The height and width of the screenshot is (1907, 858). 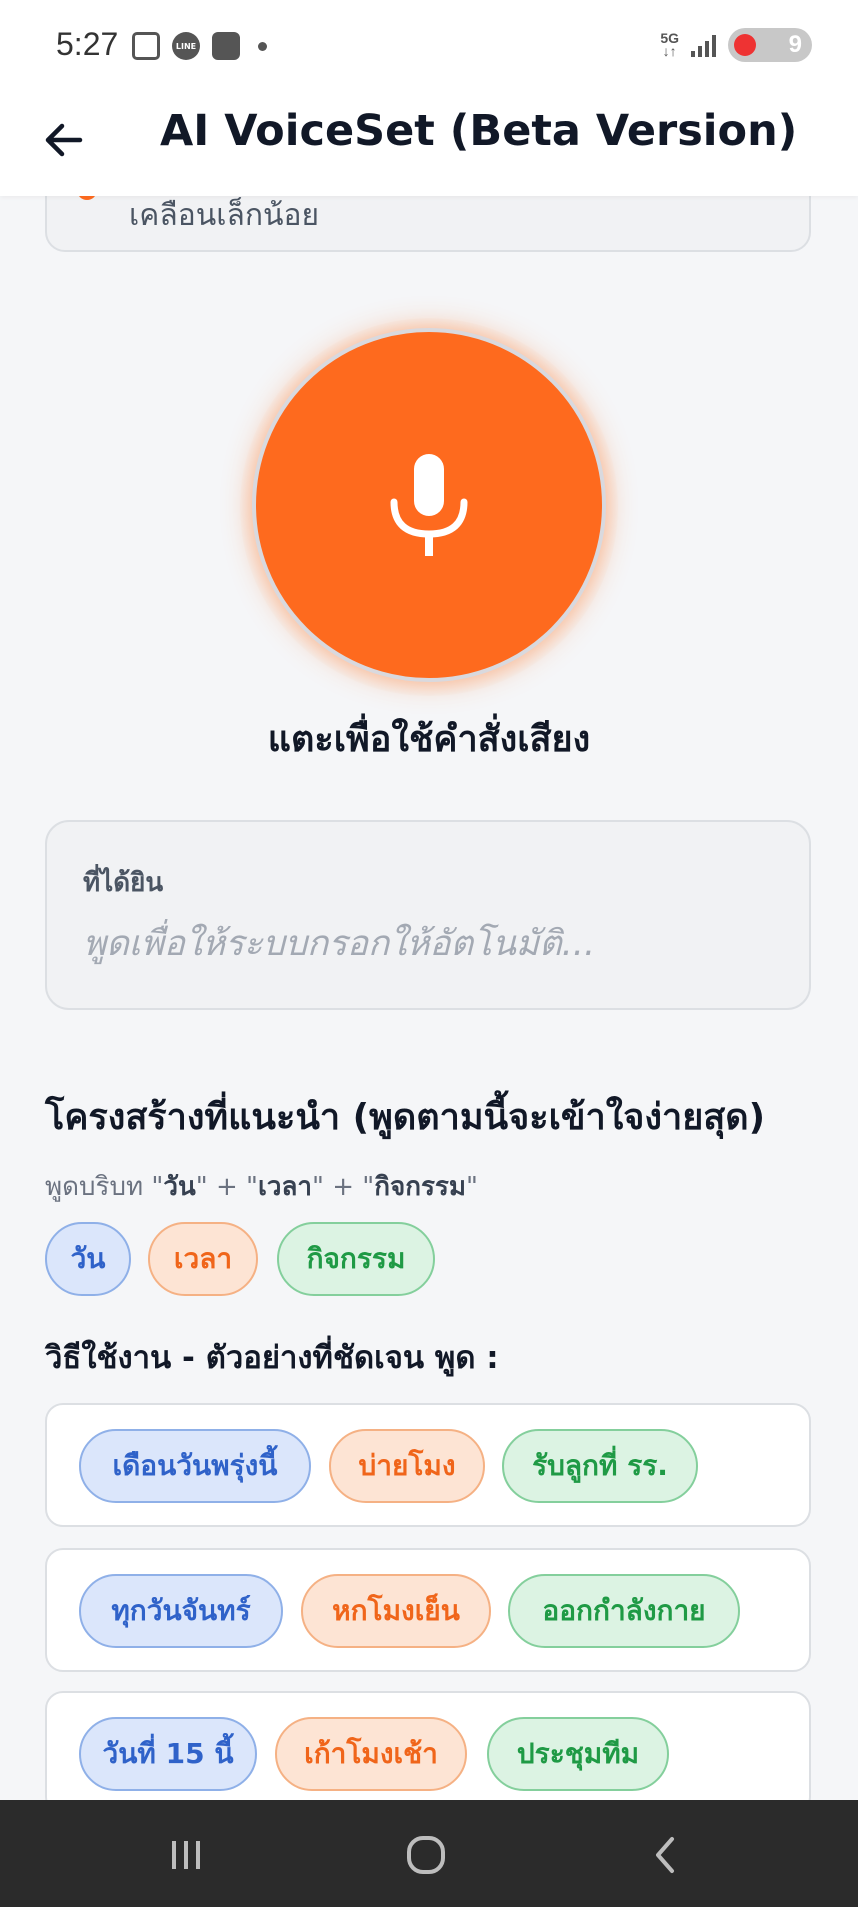 I want to click on heard-text-field, so click(x=428, y=944).